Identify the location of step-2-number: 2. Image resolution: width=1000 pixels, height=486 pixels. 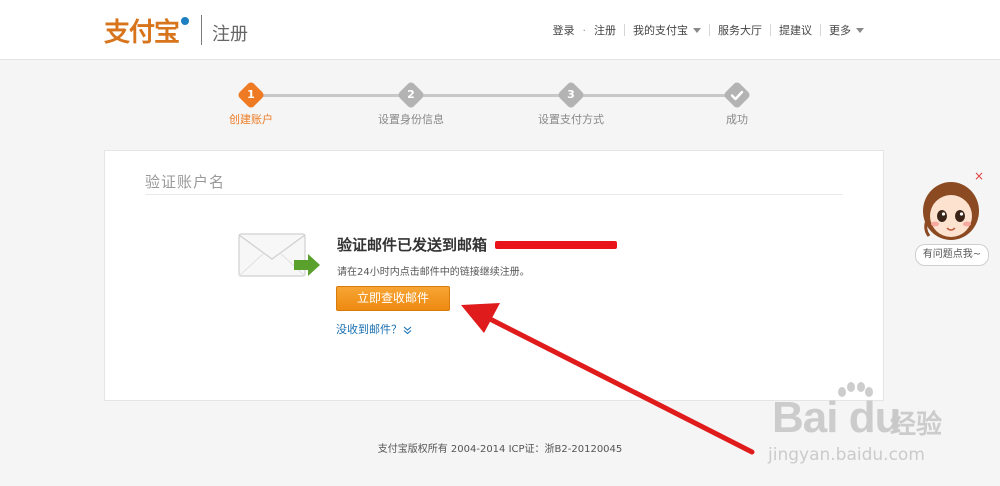
(411, 94).